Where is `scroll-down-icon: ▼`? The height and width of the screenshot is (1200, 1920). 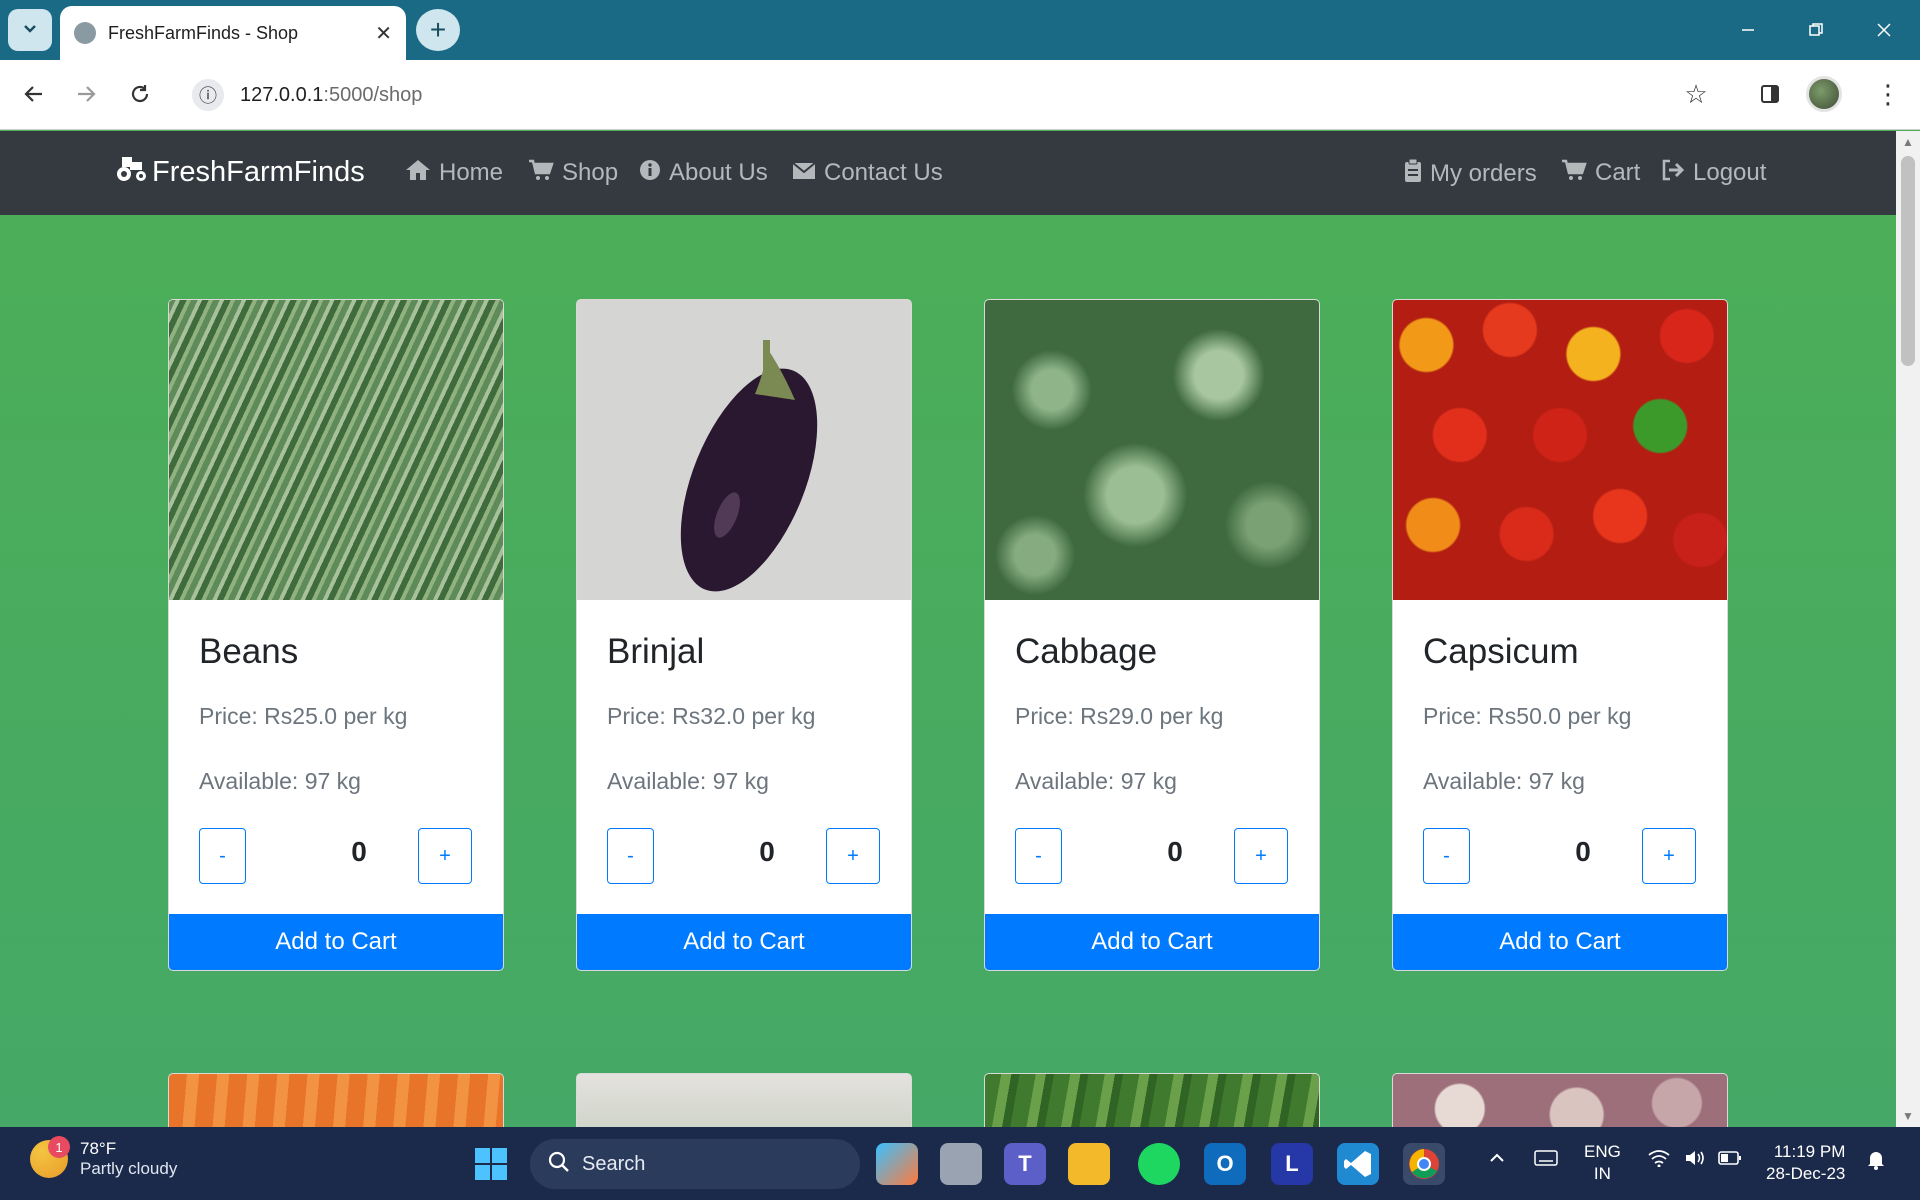
scroll-down-icon: ▼ is located at coordinates (1908, 1116).